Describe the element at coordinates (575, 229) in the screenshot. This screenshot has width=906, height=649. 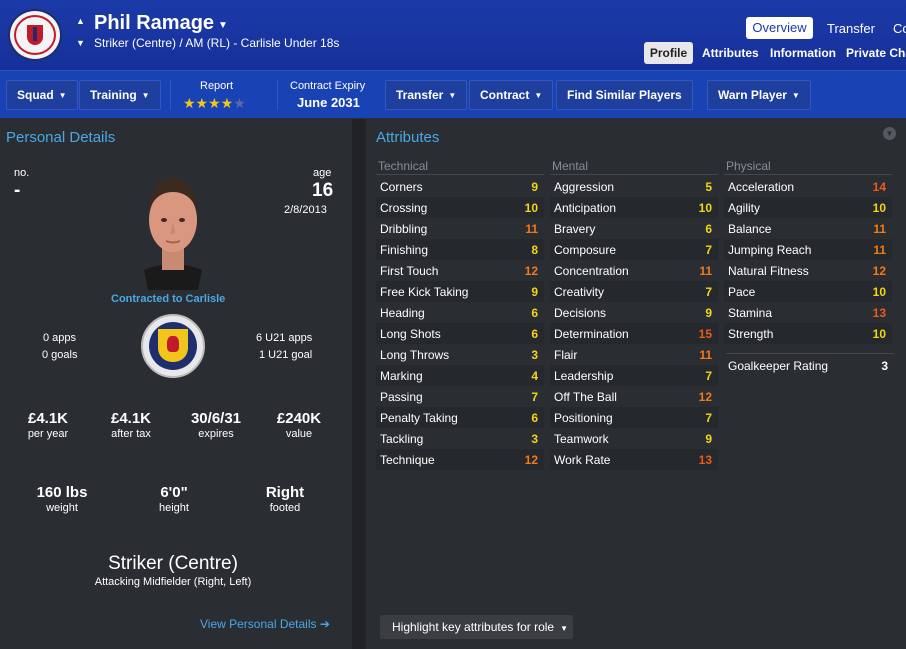
I see `attribute-name: Bravery` at that location.